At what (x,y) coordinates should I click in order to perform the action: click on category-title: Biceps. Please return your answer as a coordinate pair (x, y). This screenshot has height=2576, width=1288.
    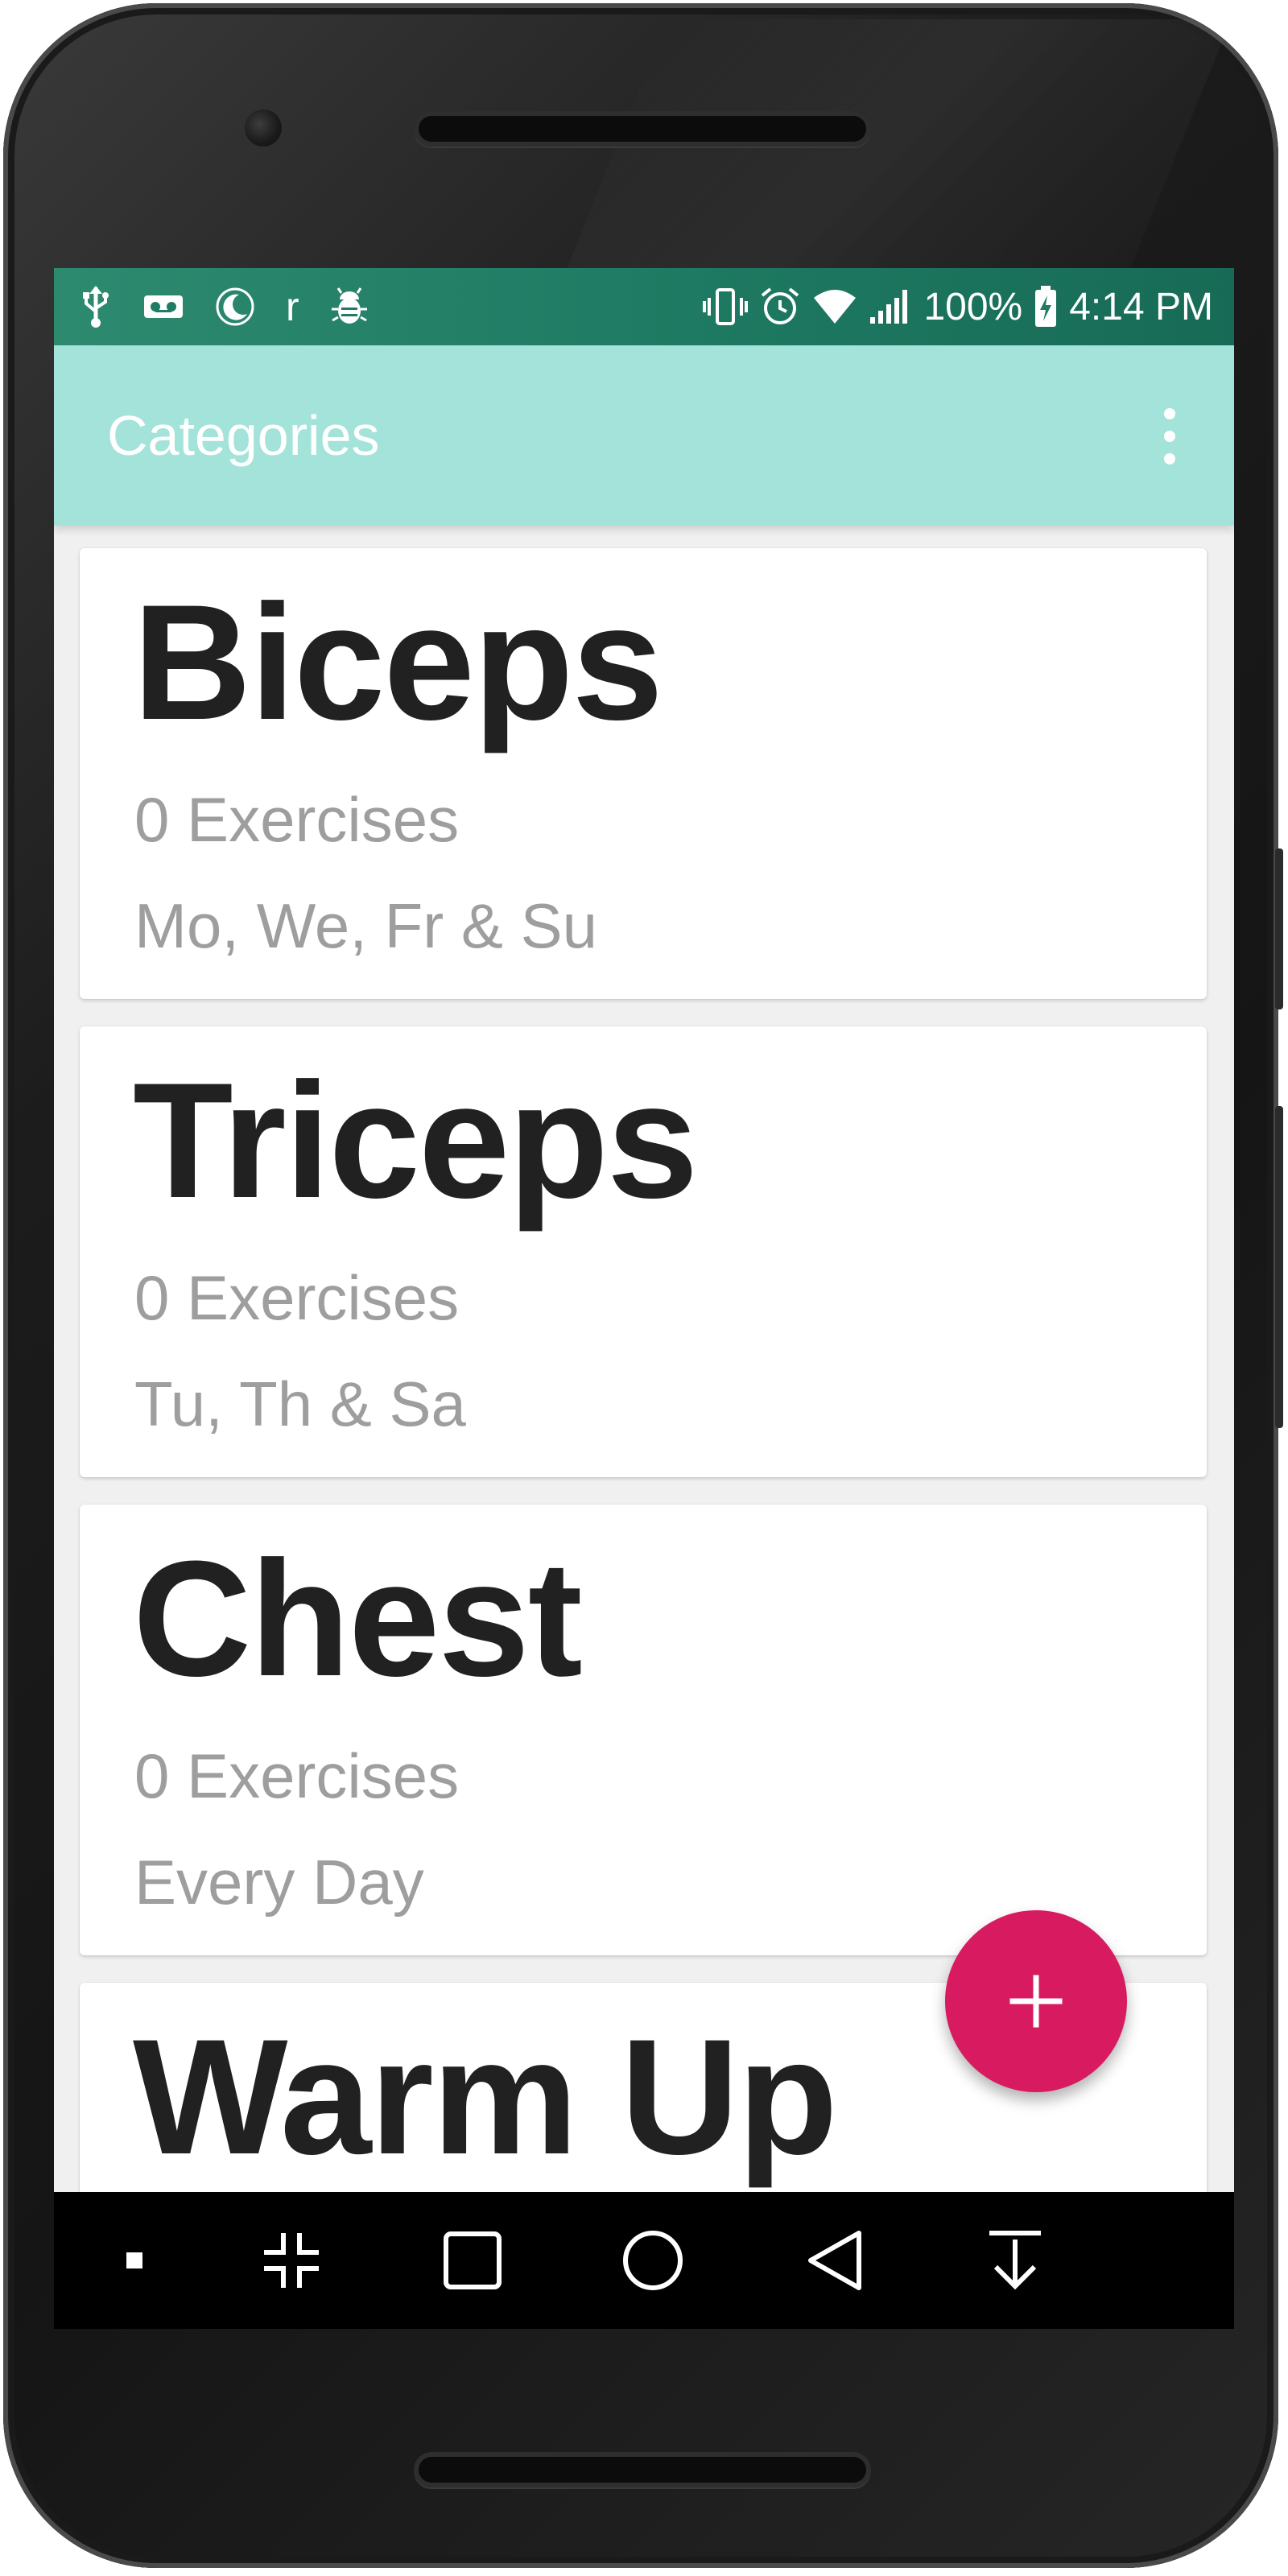
    Looking at the image, I should click on (398, 662).